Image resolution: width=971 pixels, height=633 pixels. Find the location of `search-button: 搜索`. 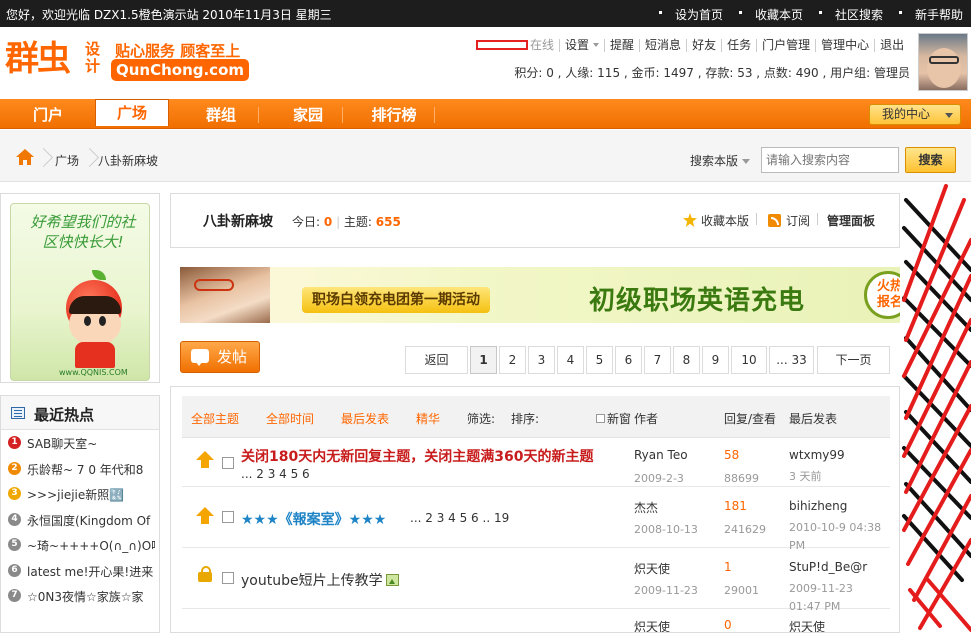

search-button: 搜索 is located at coordinates (930, 160).